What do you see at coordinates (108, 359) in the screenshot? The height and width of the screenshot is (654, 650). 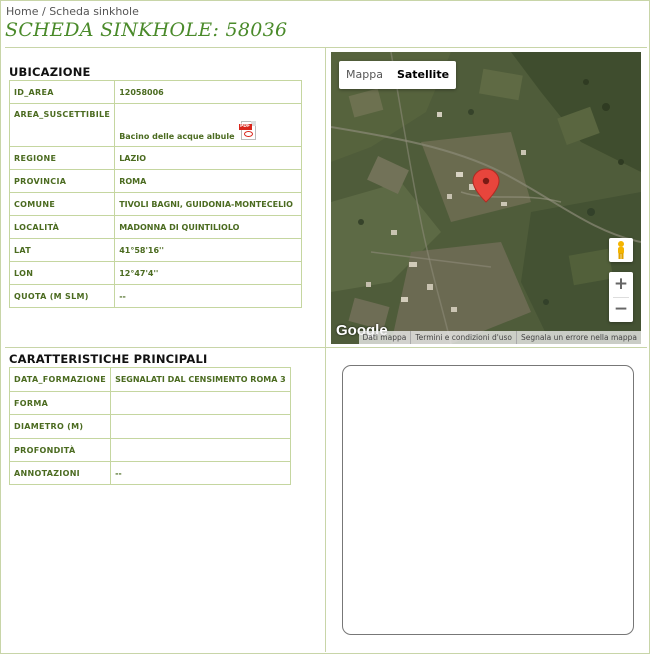 I see `caratteristiche-heading: CARATTERISTICHE PRINCIPALI` at bounding box center [108, 359].